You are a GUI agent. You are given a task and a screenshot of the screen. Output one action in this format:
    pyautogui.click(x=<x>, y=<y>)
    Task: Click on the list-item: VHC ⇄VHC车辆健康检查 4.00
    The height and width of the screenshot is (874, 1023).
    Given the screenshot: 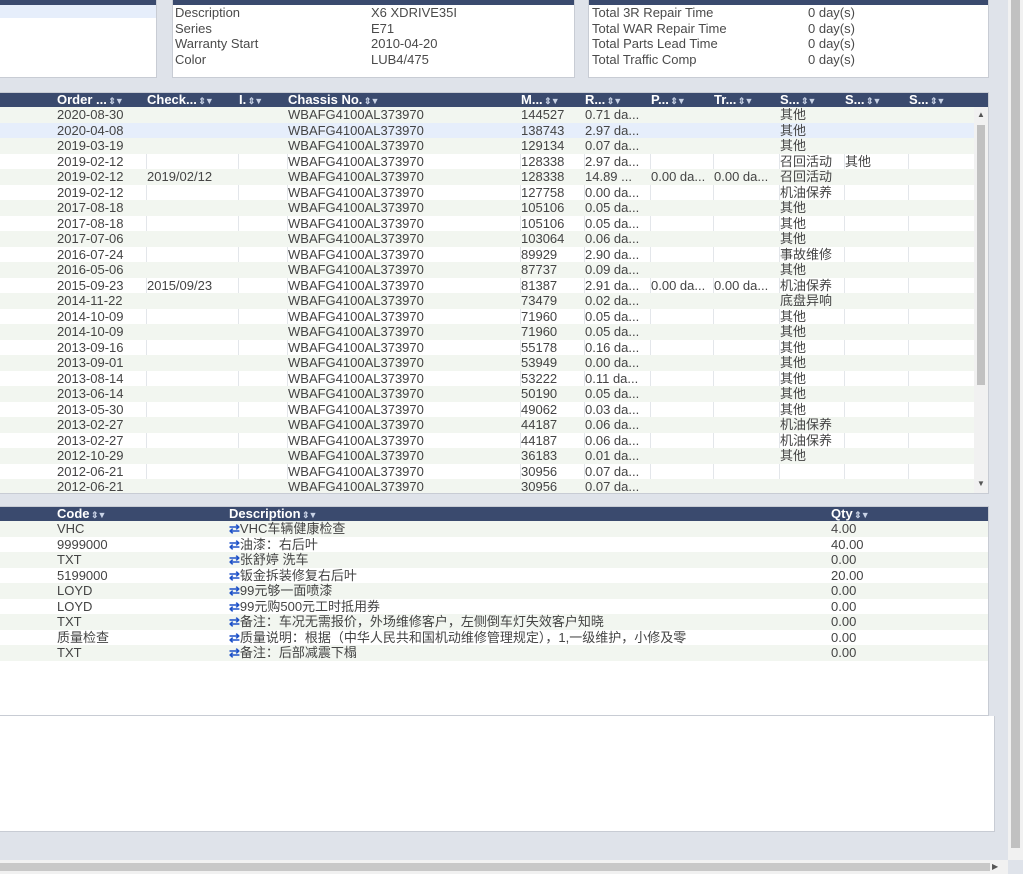 What is the action you would take?
    pyautogui.click(x=494, y=529)
    